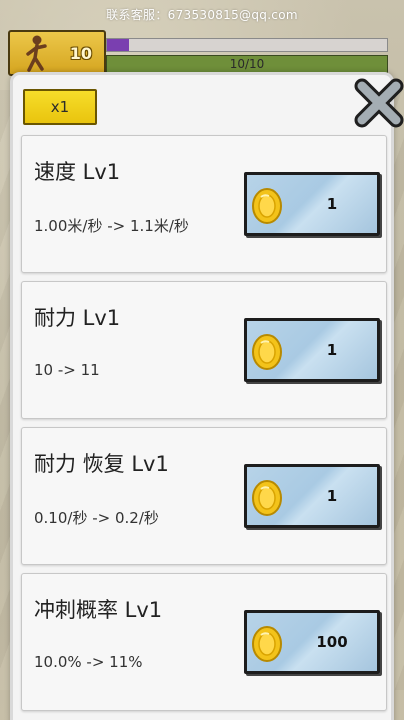 The width and height of the screenshot is (404, 720). What do you see at coordinates (88, 662) in the screenshot?
I see `upgrade-description: 10.0% -> 11%` at bounding box center [88, 662].